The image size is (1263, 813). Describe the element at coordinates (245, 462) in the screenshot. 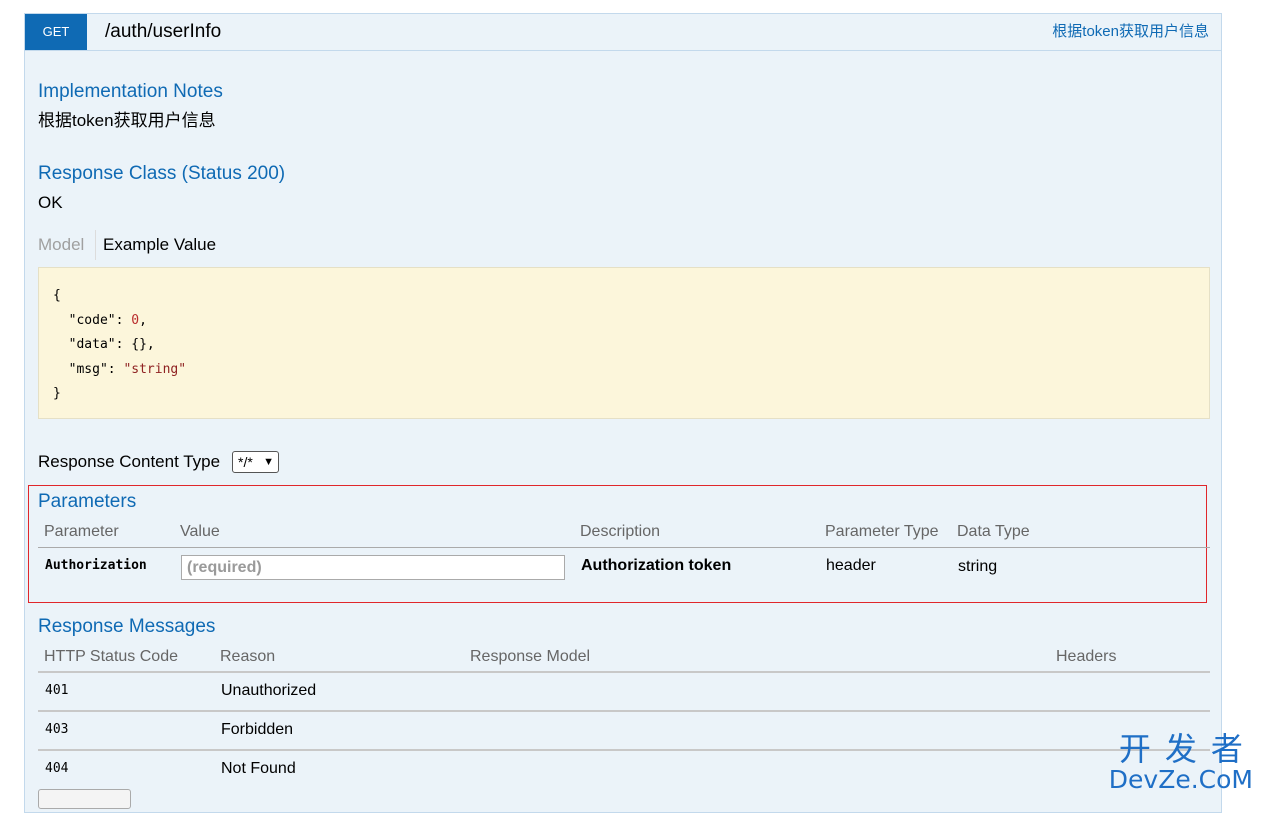

I see `select-value: */*` at that location.